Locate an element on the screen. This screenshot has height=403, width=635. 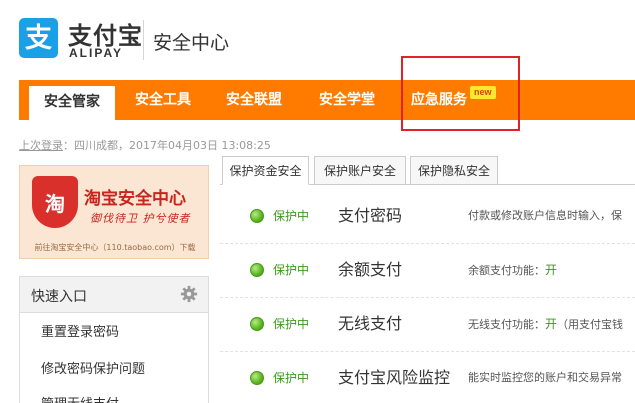
quick-link-reset-password: 重置登录密码 is located at coordinates (80, 330).